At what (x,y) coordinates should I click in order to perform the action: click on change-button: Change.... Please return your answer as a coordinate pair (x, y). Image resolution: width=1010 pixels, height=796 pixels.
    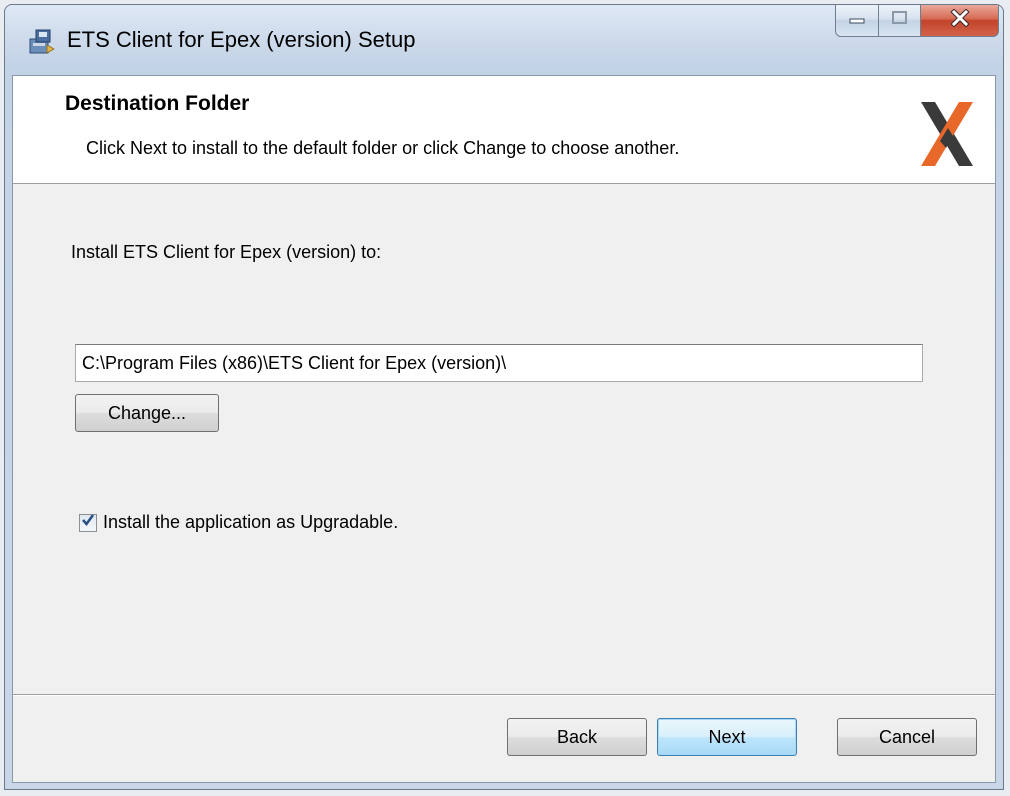
    Looking at the image, I should click on (147, 413).